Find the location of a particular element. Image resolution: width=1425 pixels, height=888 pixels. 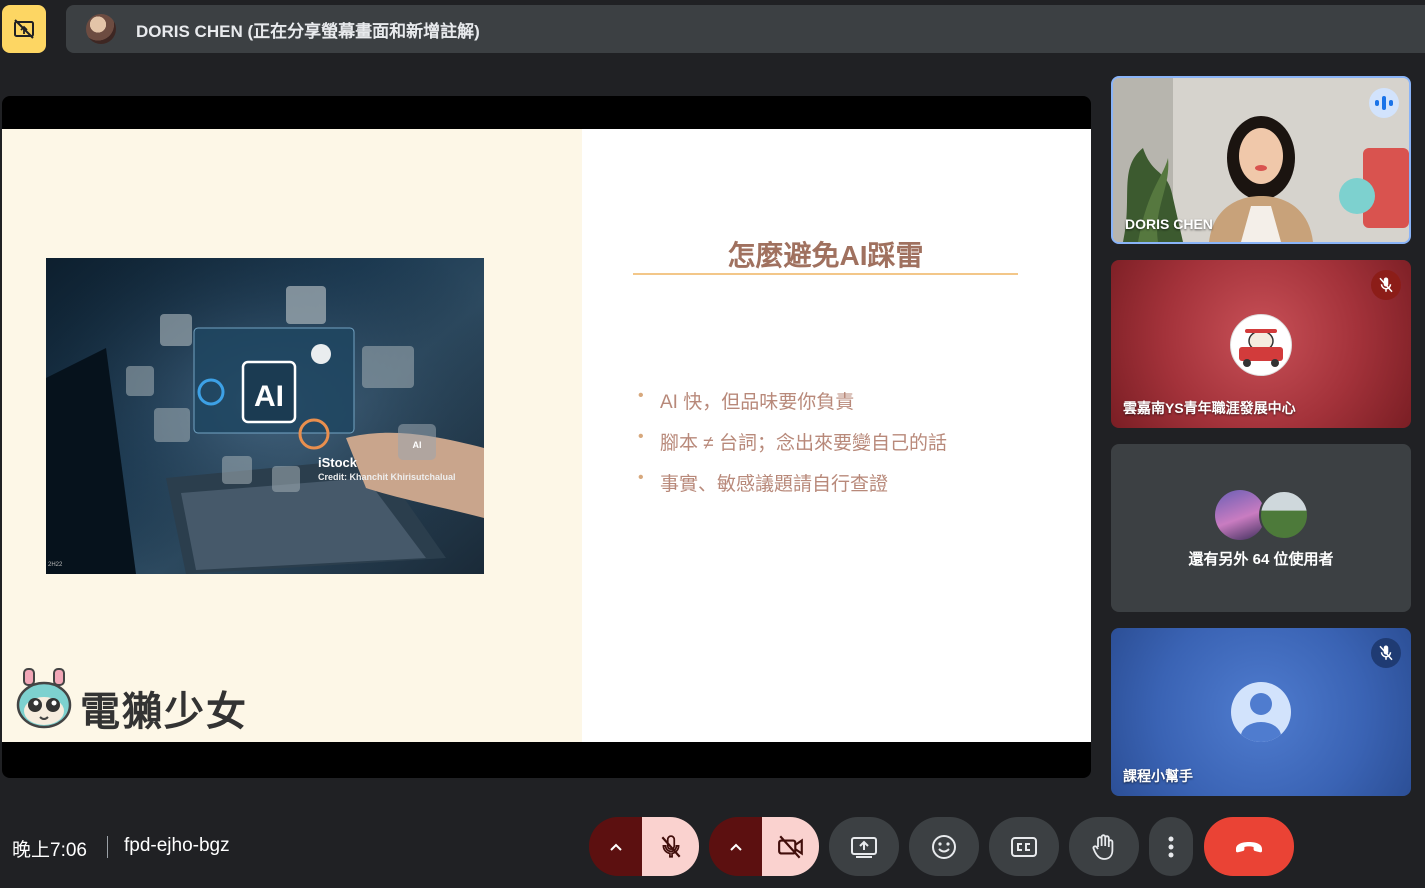

meeting-code: fpd-ejho-bgz is located at coordinates (177, 846).